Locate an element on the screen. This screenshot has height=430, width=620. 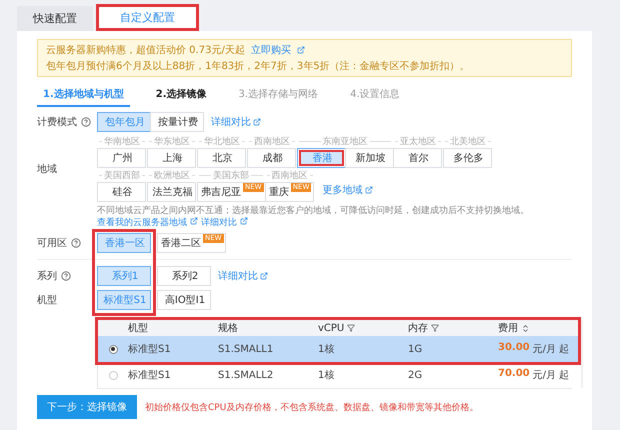
column-header: 机型 is located at coordinates (138, 328).